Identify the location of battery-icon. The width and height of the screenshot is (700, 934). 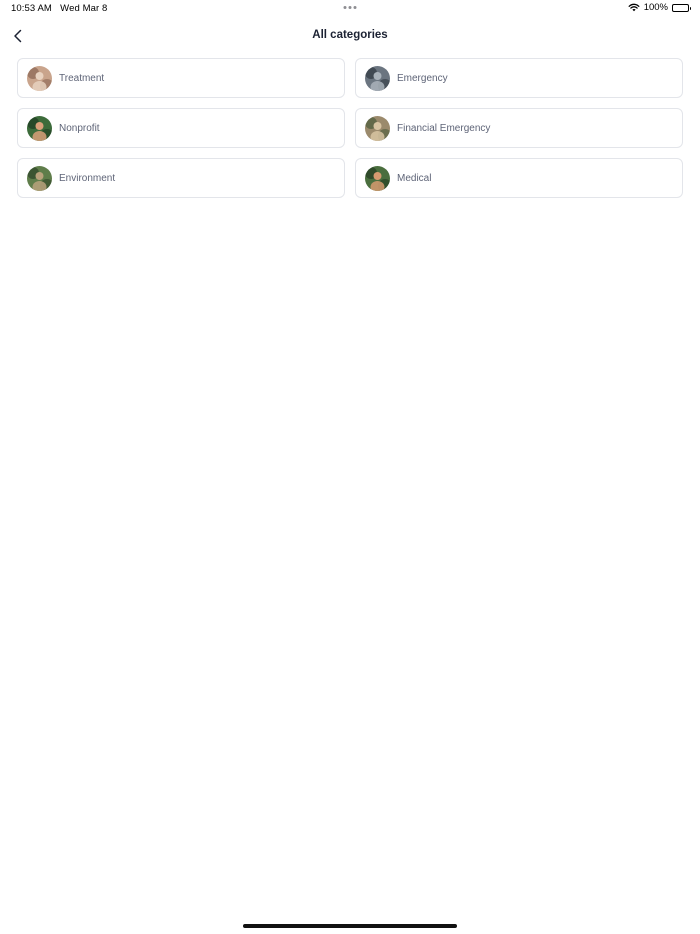
(681, 7).